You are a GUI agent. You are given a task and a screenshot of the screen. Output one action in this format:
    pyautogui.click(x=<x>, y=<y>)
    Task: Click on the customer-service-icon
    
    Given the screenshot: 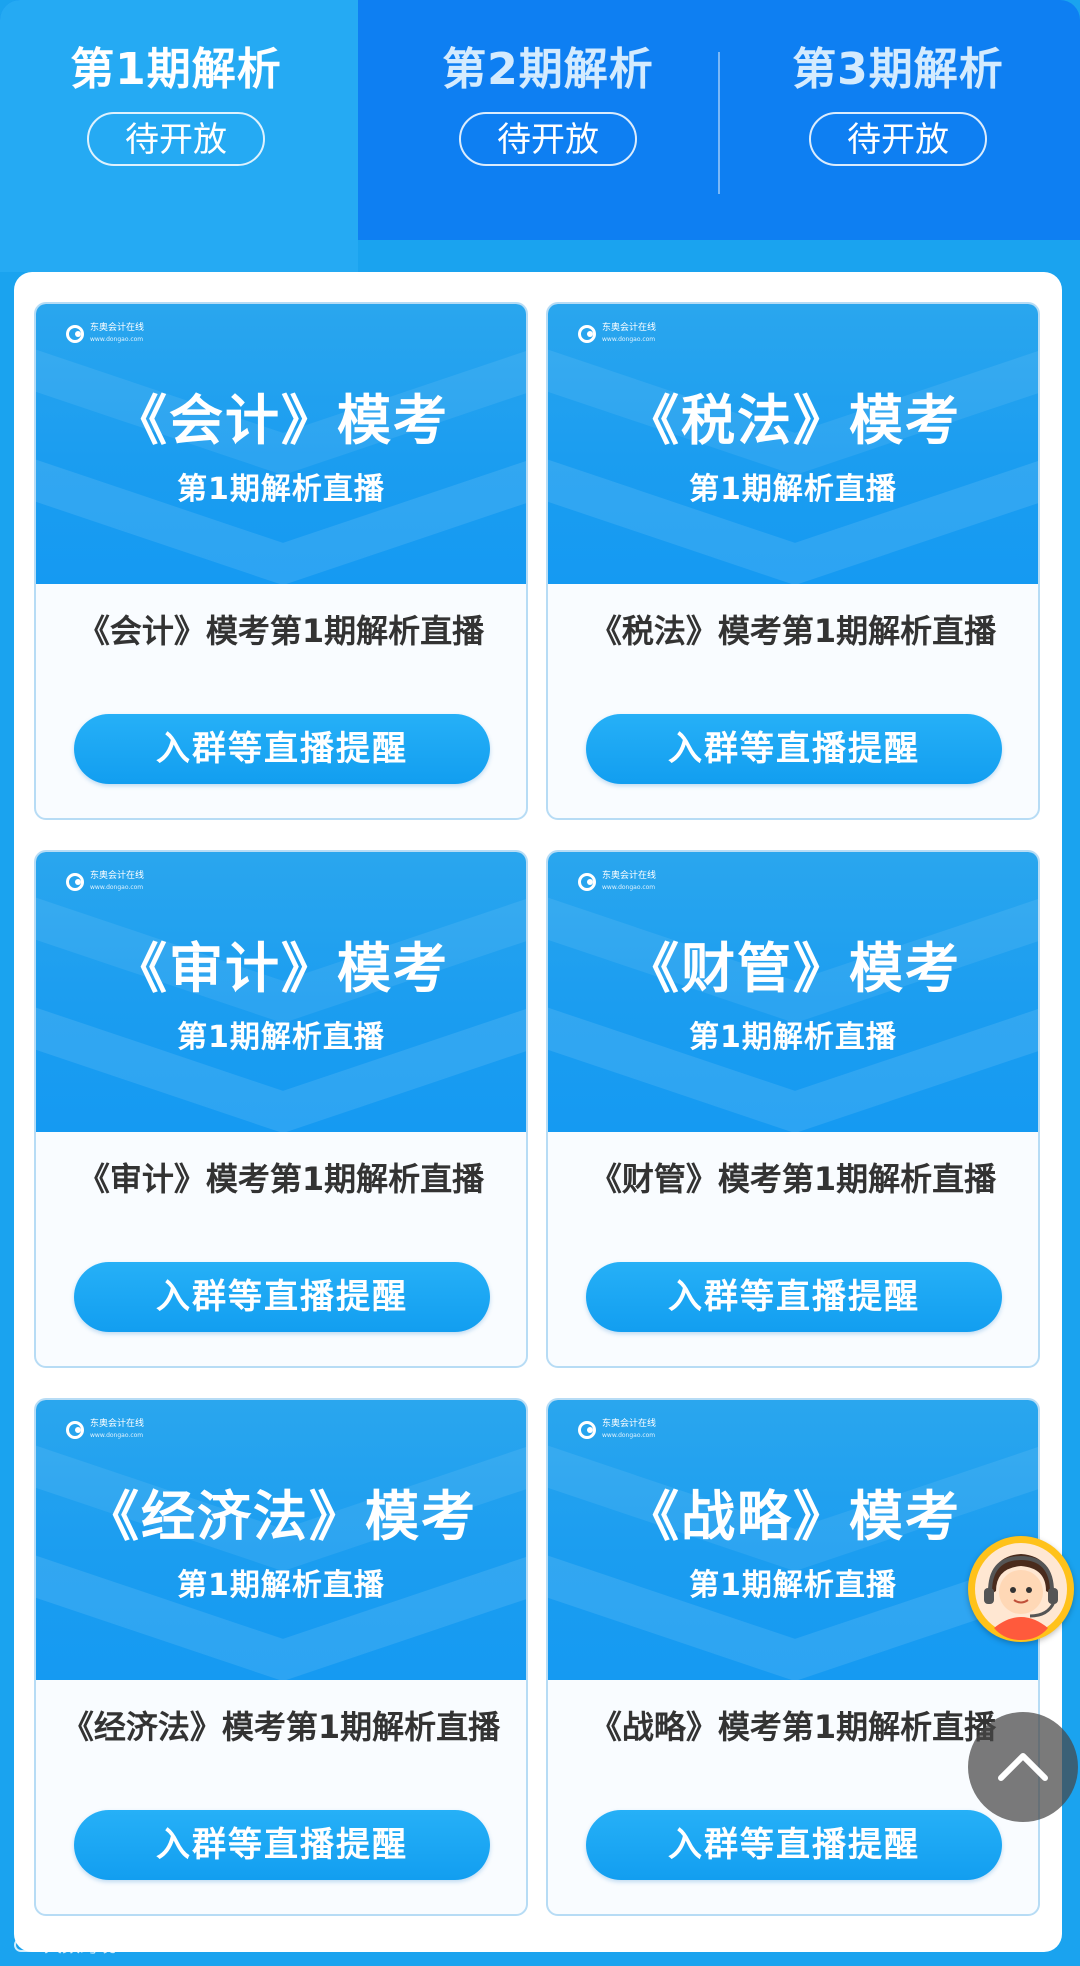 What is the action you would take?
    pyautogui.click(x=1021, y=1591)
    